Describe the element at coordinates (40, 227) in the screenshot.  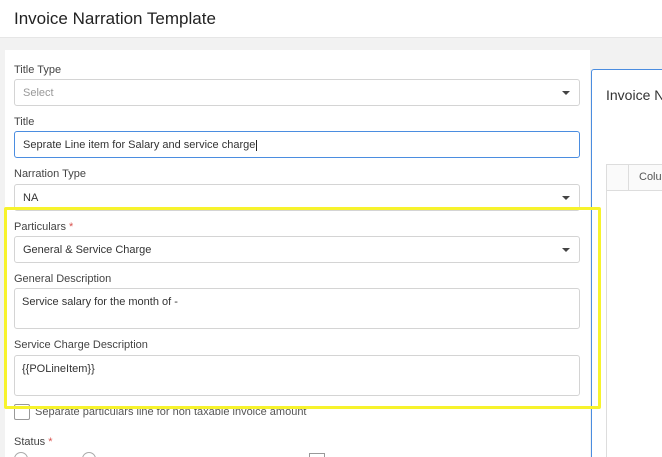
I see `particulars-label-text: Particulars` at that location.